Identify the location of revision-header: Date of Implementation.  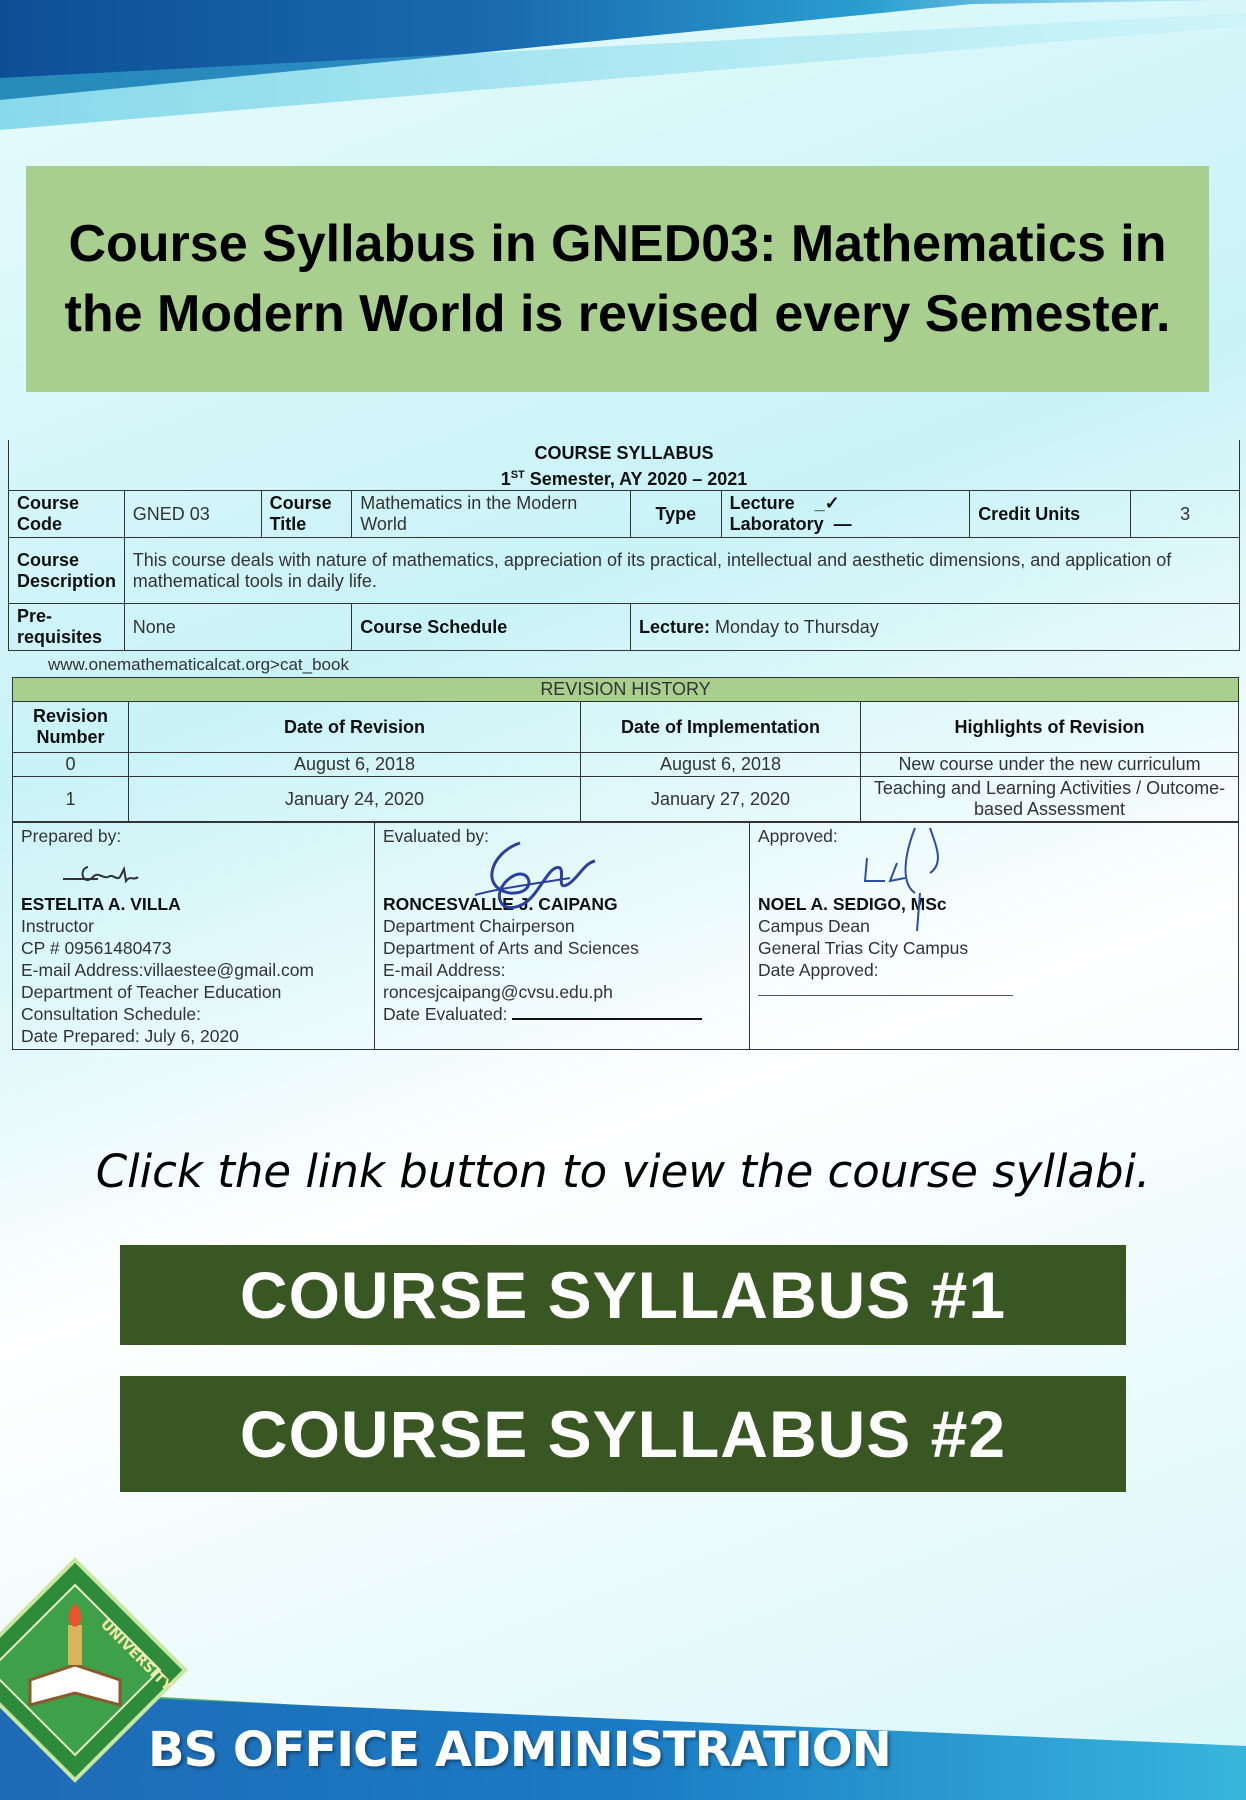
(720, 727).